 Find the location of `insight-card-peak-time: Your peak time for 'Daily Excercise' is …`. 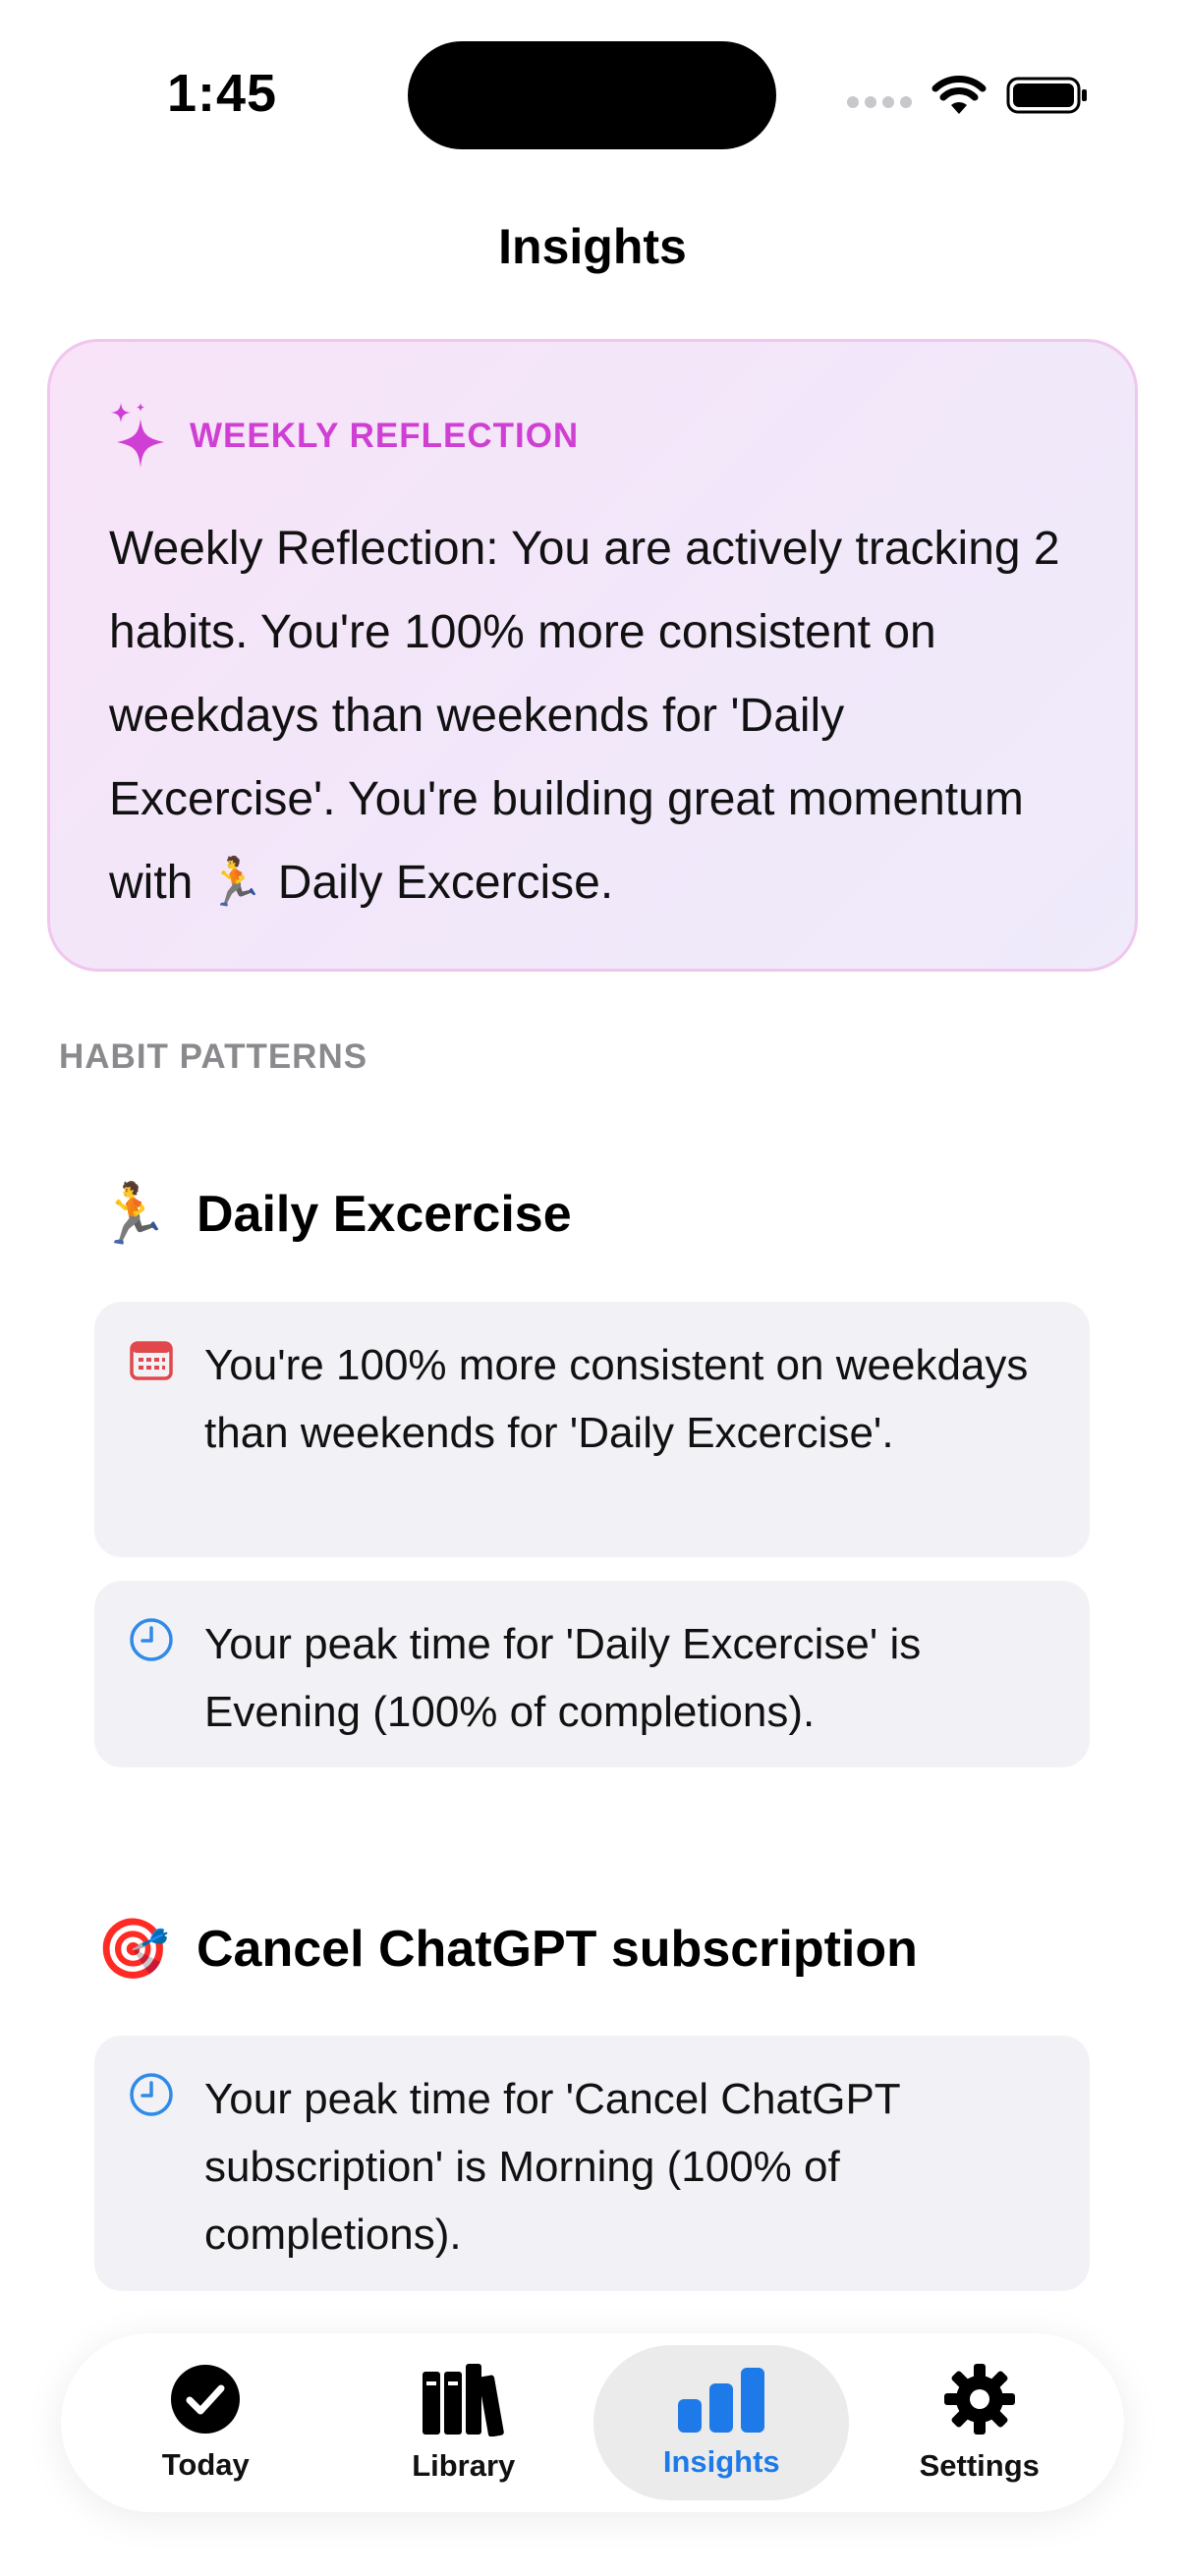

insight-card-peak-time: Your peak time for 'Daily Excercise' is … is located at coordinates (592, 1674).